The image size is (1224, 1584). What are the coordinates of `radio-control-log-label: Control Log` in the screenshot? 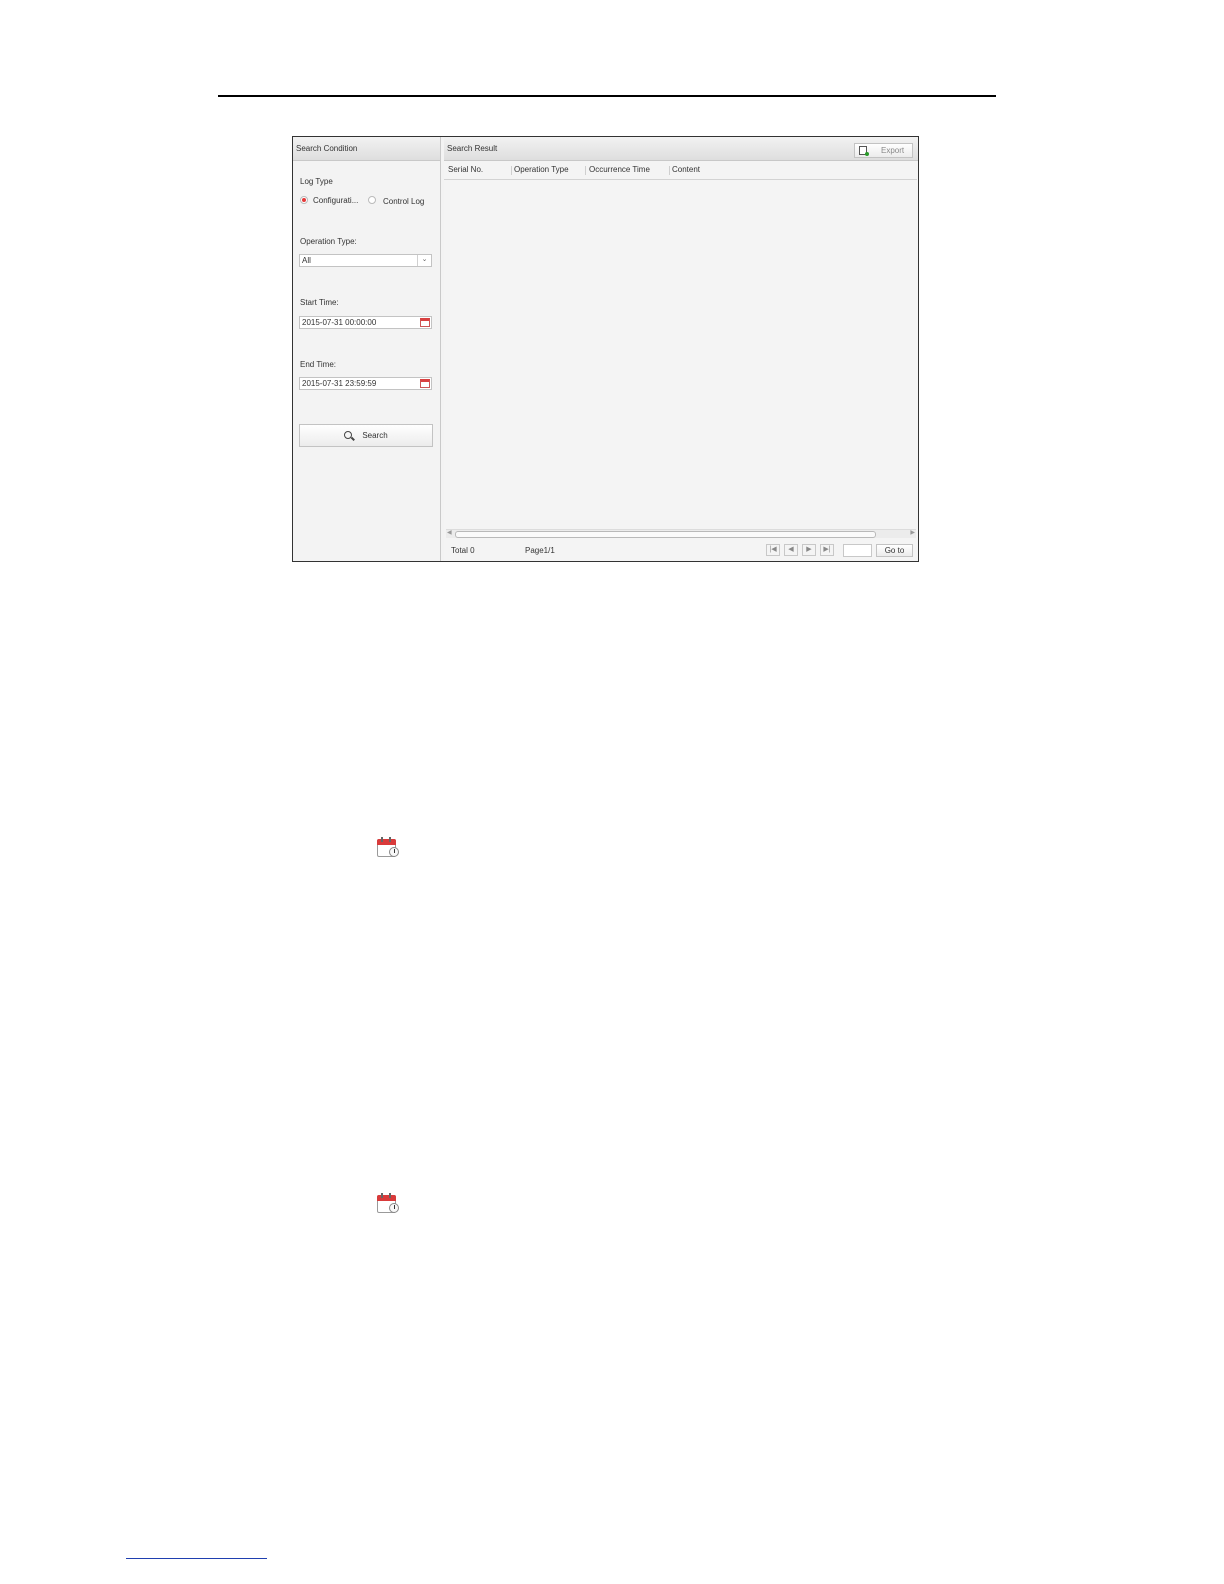 It's located at (404, 201).